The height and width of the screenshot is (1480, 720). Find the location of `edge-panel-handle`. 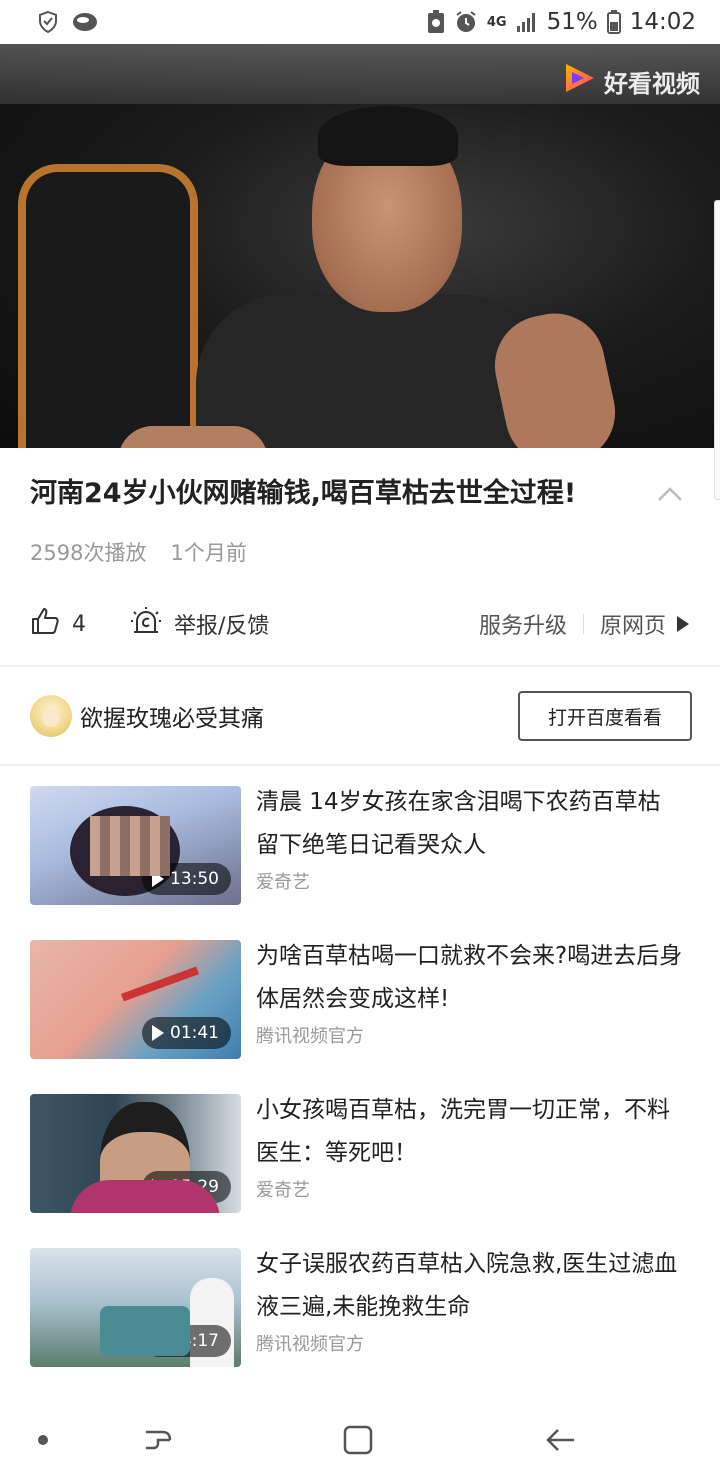

edge-panel-handle is located at coordinates (717, 350).